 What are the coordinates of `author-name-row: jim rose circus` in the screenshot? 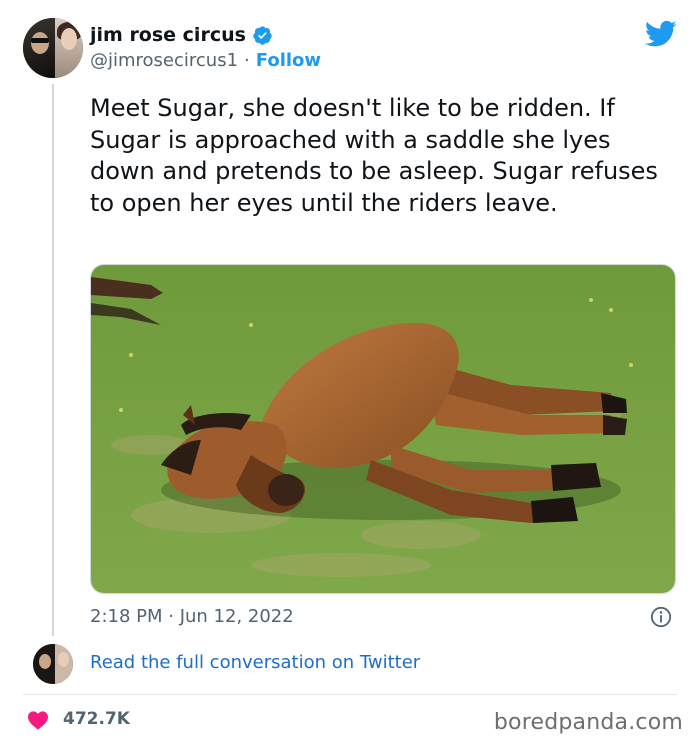 It's located at (181, 35).